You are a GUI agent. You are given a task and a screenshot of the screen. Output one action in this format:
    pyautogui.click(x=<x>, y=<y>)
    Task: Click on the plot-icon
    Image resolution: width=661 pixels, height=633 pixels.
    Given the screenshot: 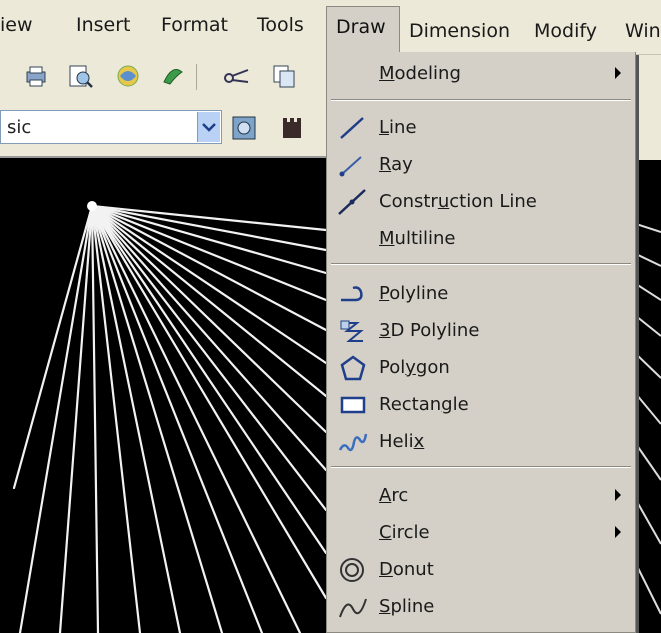 What is the action you would take?
    pyautogui.click(x=36, y=76)
    